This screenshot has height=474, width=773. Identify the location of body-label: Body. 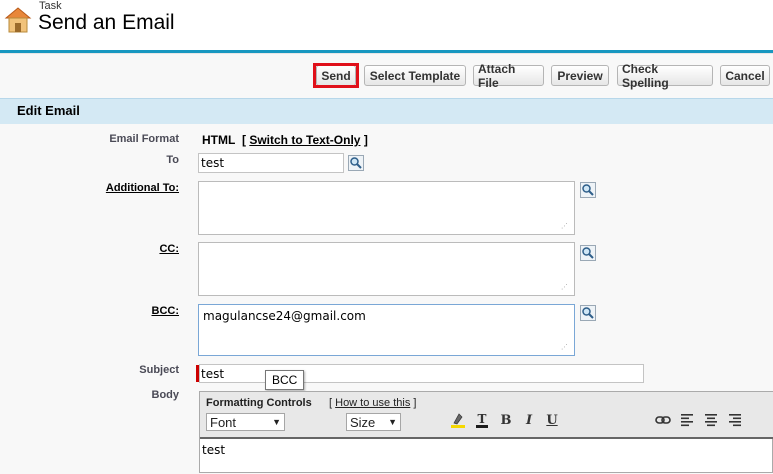
(165, 395).